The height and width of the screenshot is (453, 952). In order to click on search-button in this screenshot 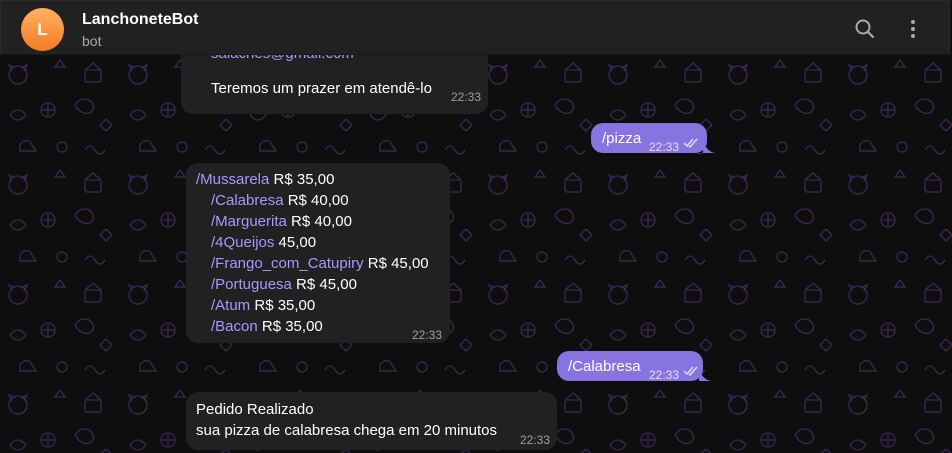, I will do `click(865, 29)`.